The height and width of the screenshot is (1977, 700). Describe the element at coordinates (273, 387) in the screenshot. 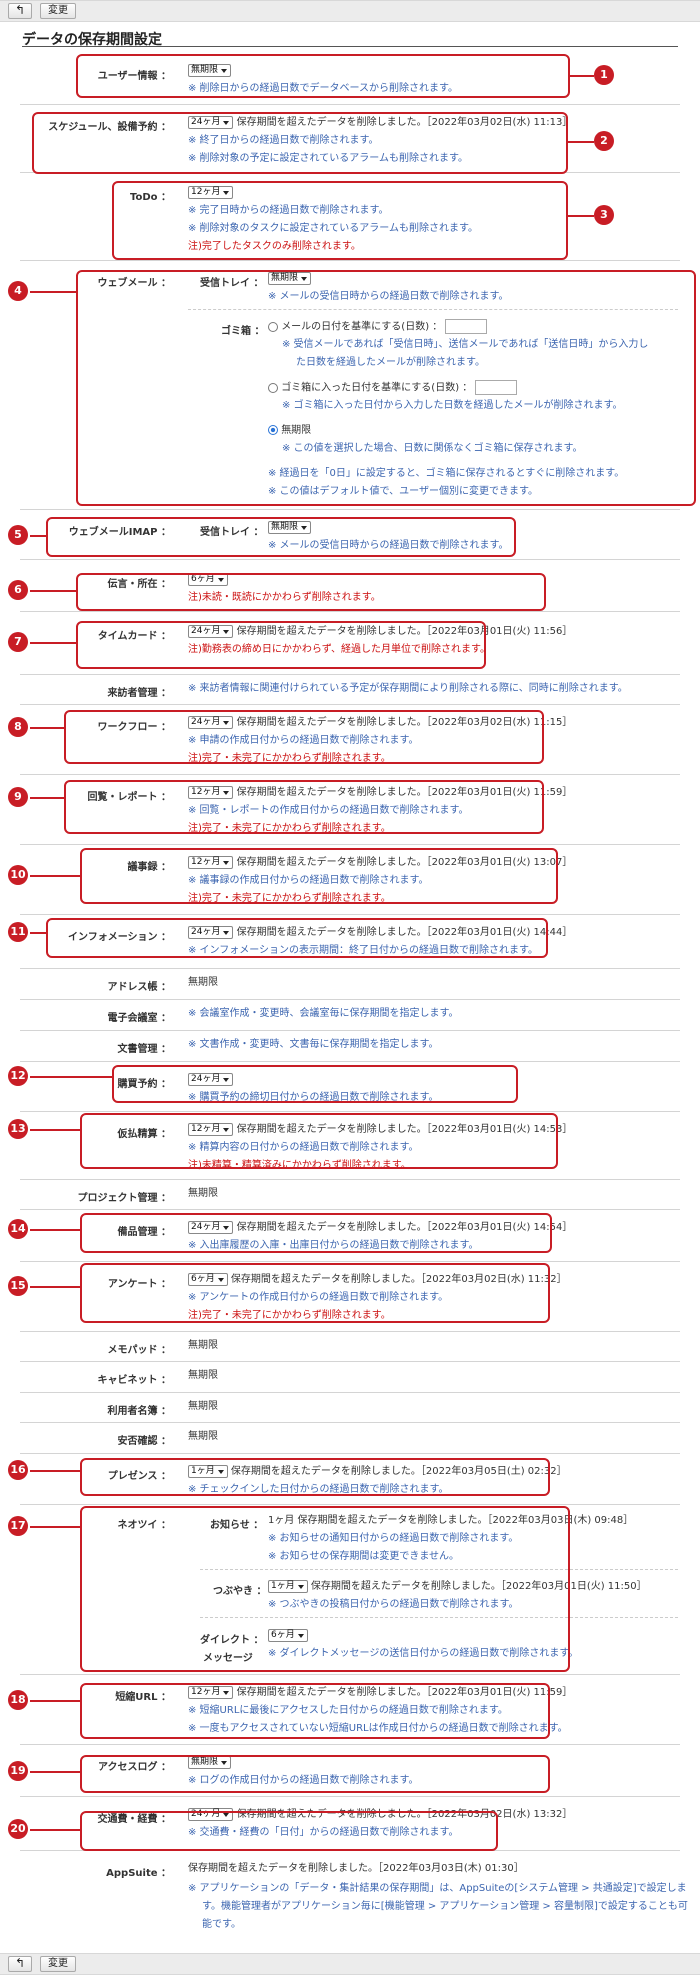

I see `trash-option-by-trash-date-radio` at that location.